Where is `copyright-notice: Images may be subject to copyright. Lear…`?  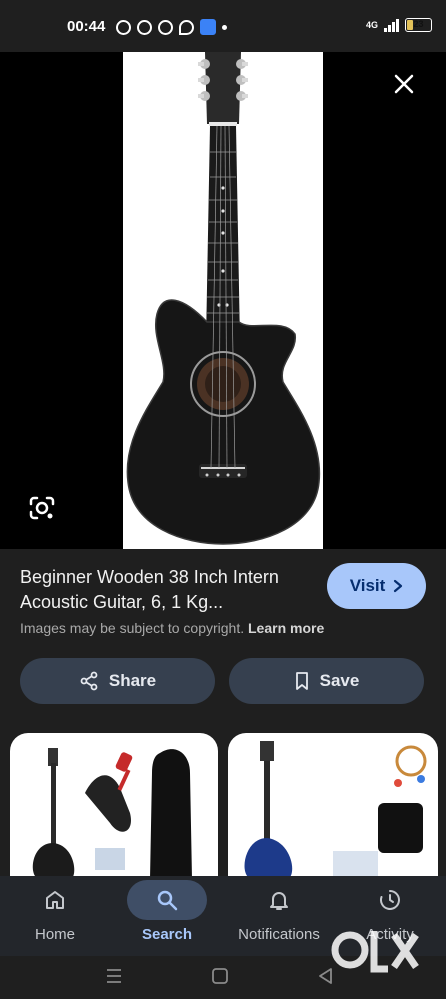
copyright-notice: Images may be subject to copyright. Lear… is located at coordinates (172, 628).